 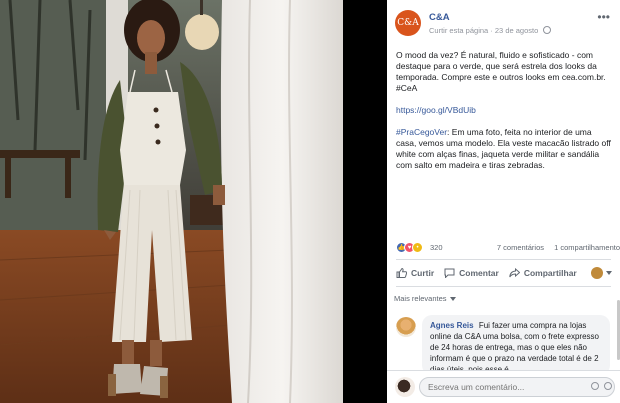 I want to click on composer-icons, so click(x=601, y=386).